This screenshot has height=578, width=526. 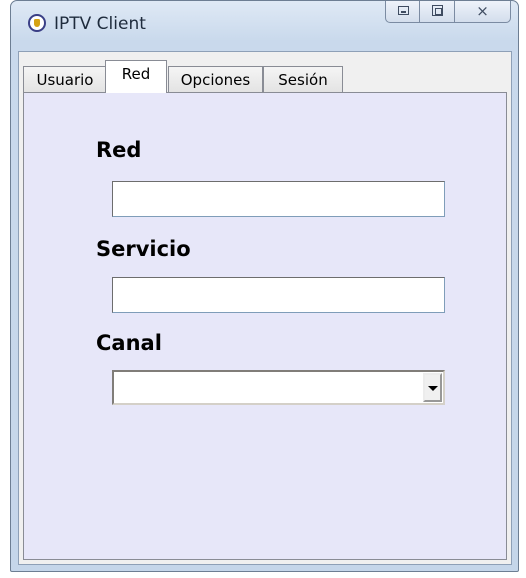 I want to click on maximize-button, so click(x=437, y=12).